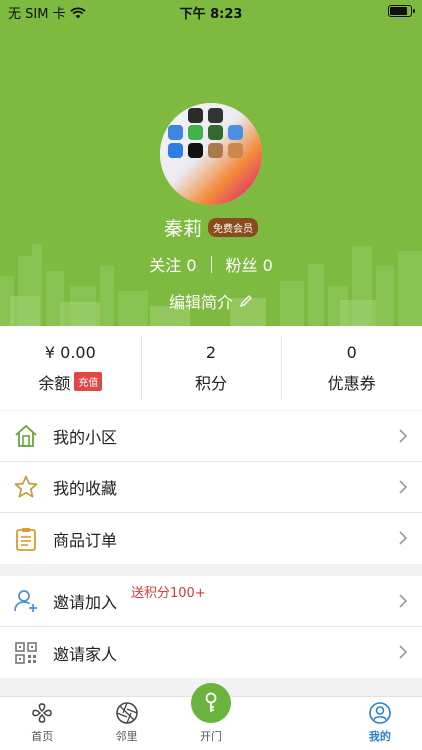 The width and height of the screenshot is (422, 750). I want to click on divider, so click(211, 264).